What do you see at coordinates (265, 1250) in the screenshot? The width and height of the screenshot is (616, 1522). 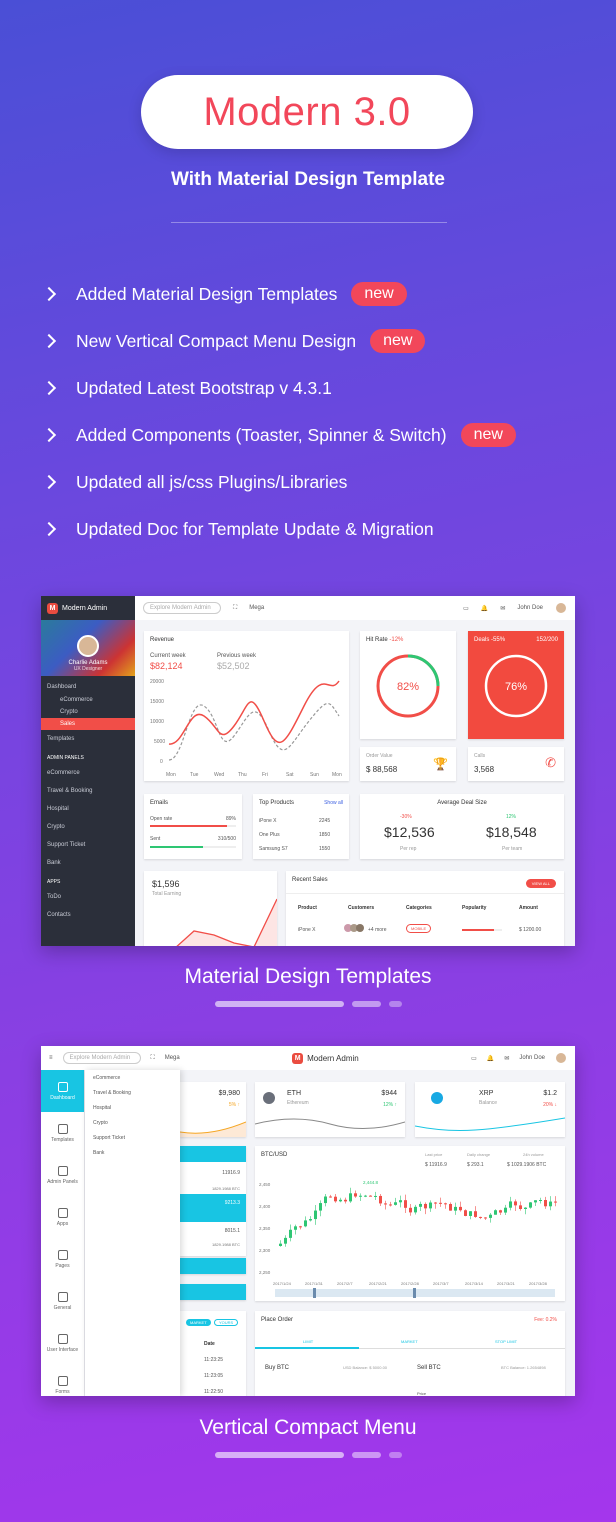 I see `y-tick: 2,300` at bounding box center [265, 1250].